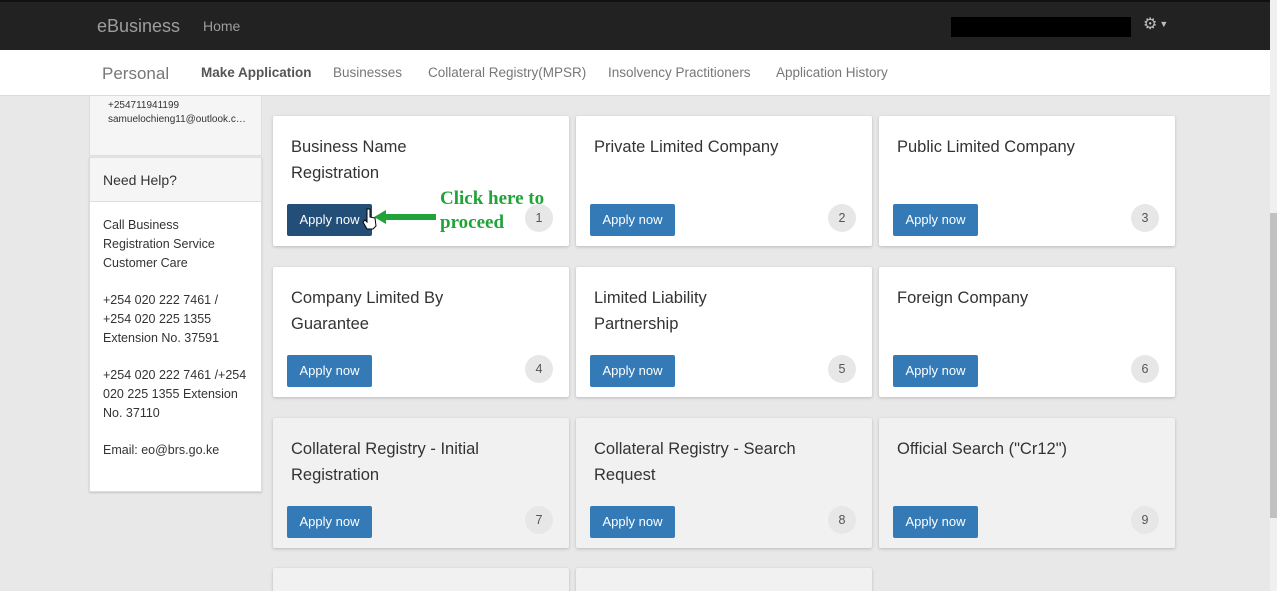 The image size is (1277, 591). I want to click on card-company-limited-by-guarantee: Company Limited By Guarantee Apply now 4, so click(421, 332).